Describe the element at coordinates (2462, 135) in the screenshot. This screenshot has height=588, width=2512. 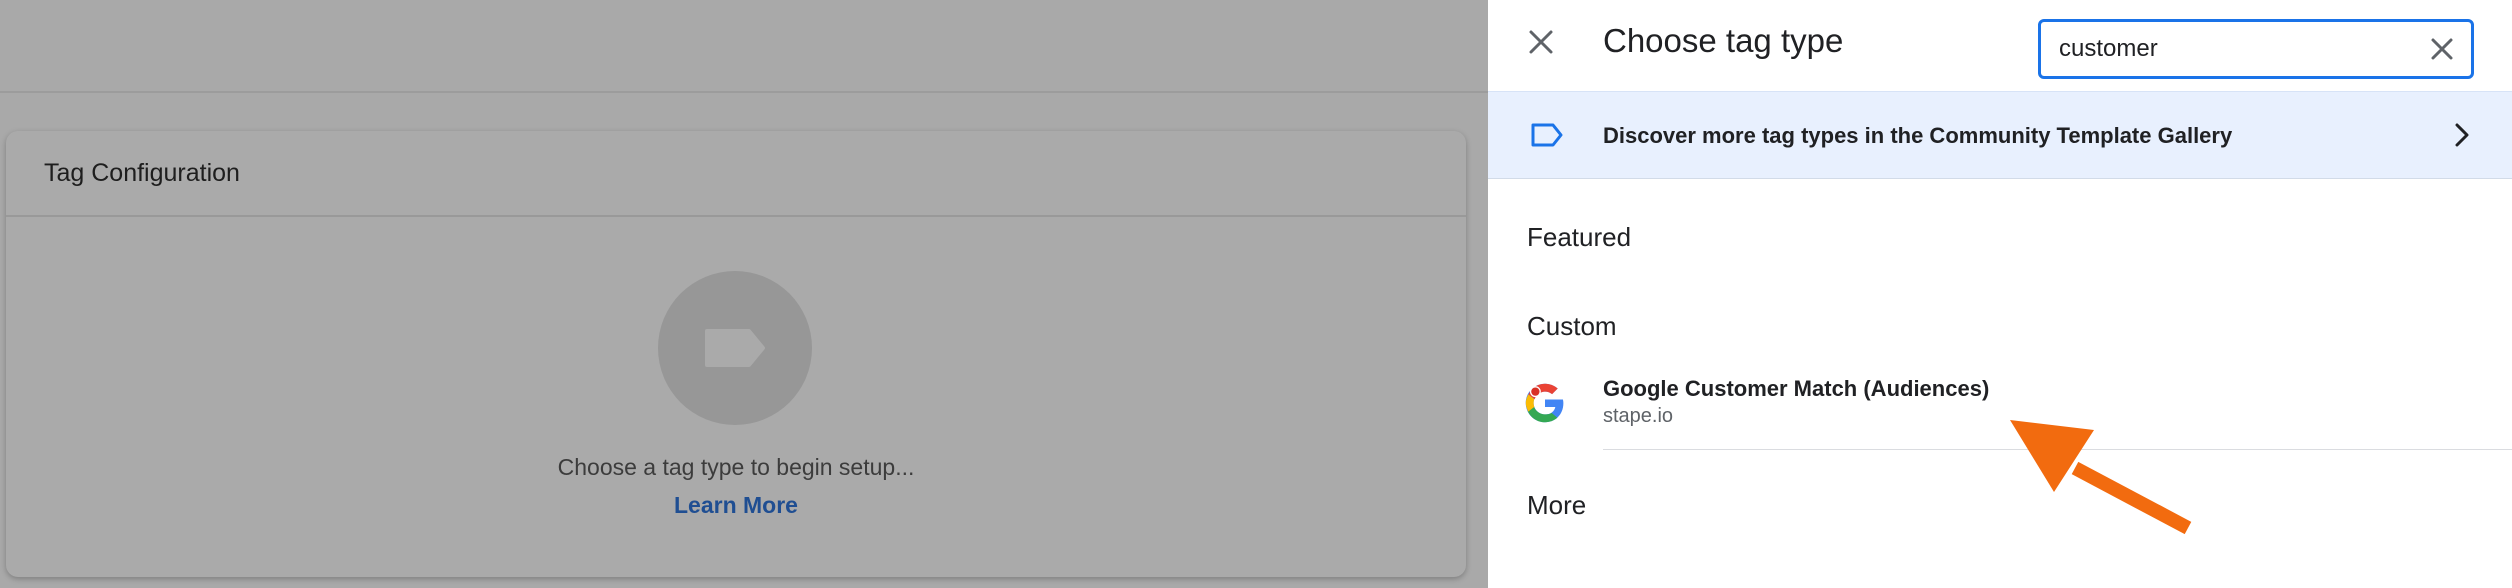
I see `chevron-right-icon` at that location.